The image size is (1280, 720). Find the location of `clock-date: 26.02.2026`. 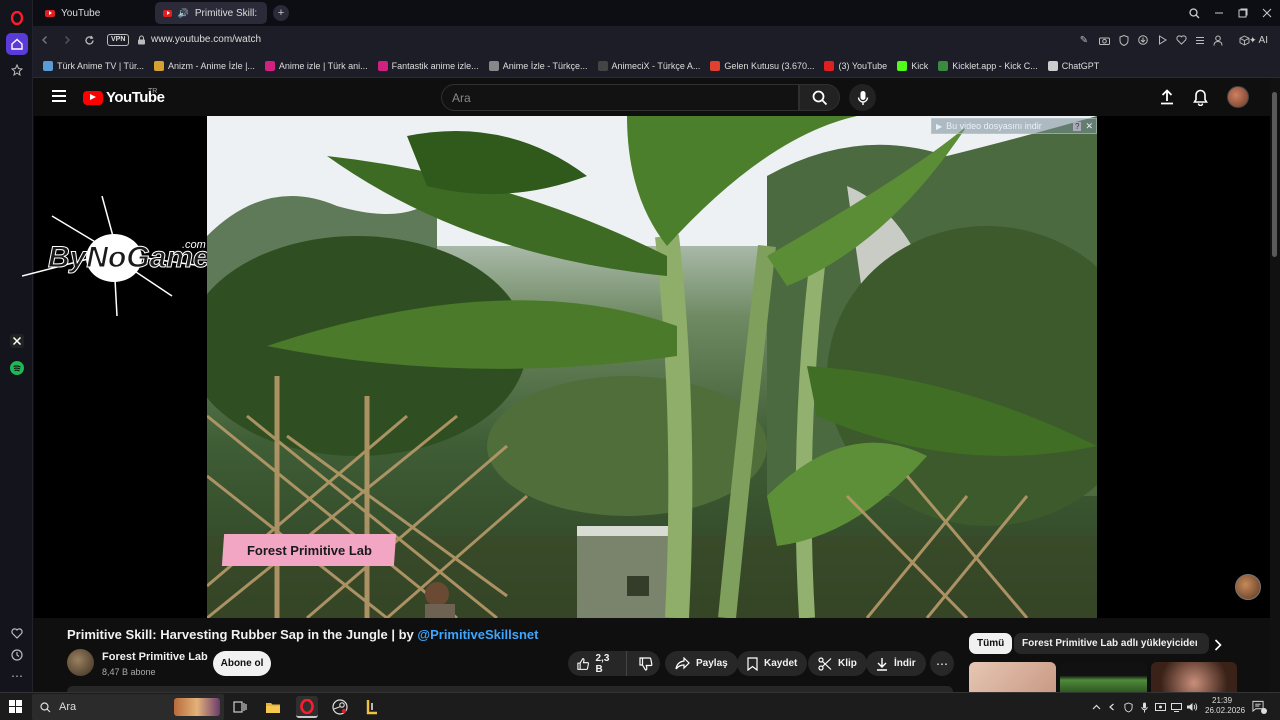

clock-date: 26.02.2026 is located at coordinates (1225, 710).